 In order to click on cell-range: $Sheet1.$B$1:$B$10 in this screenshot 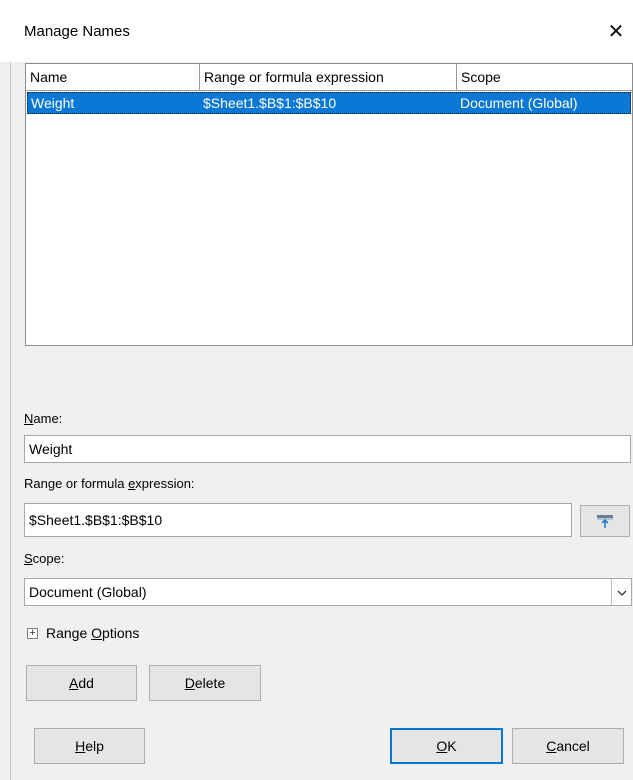, I will do `click(270, 103)`.